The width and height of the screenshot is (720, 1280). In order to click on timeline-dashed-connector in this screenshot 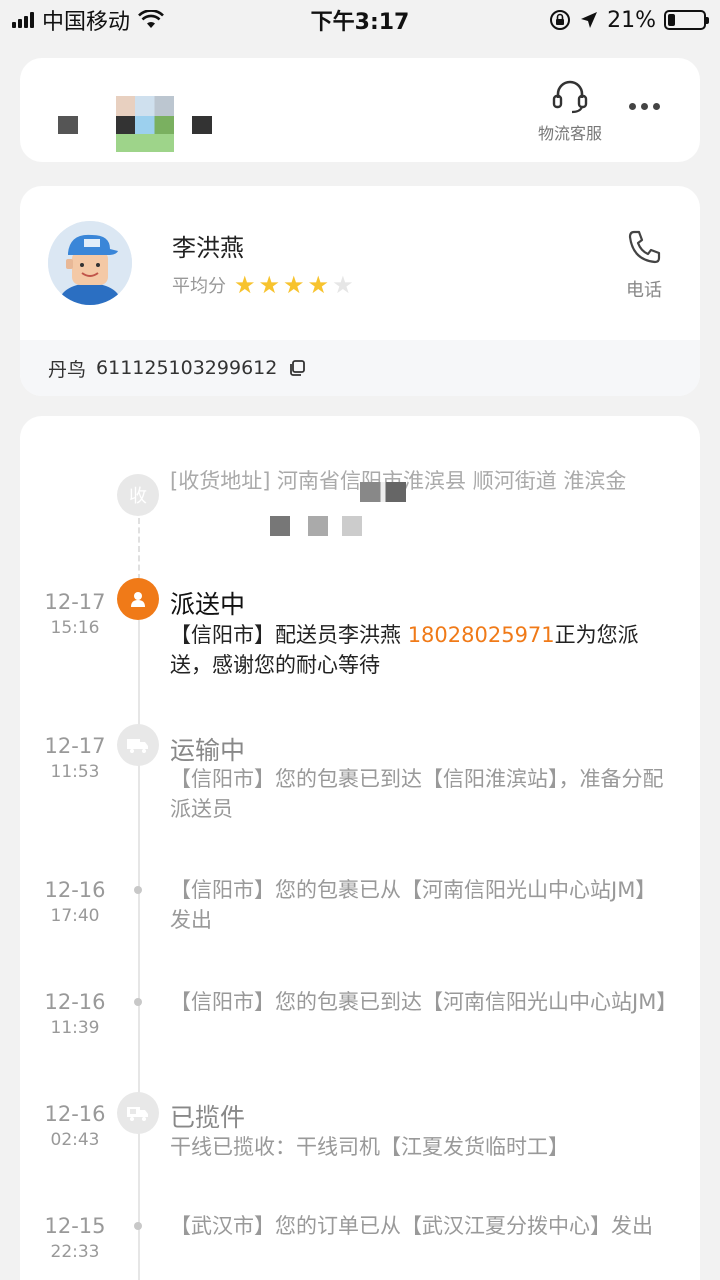, I will do `click(139, 549)`.